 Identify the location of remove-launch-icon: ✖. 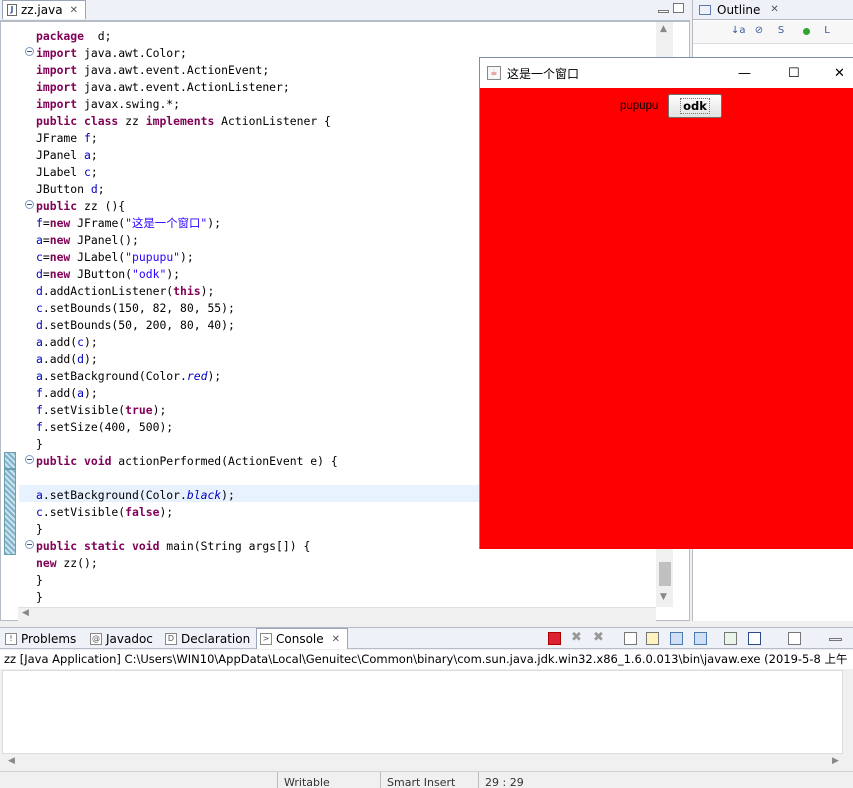
(577, 638).